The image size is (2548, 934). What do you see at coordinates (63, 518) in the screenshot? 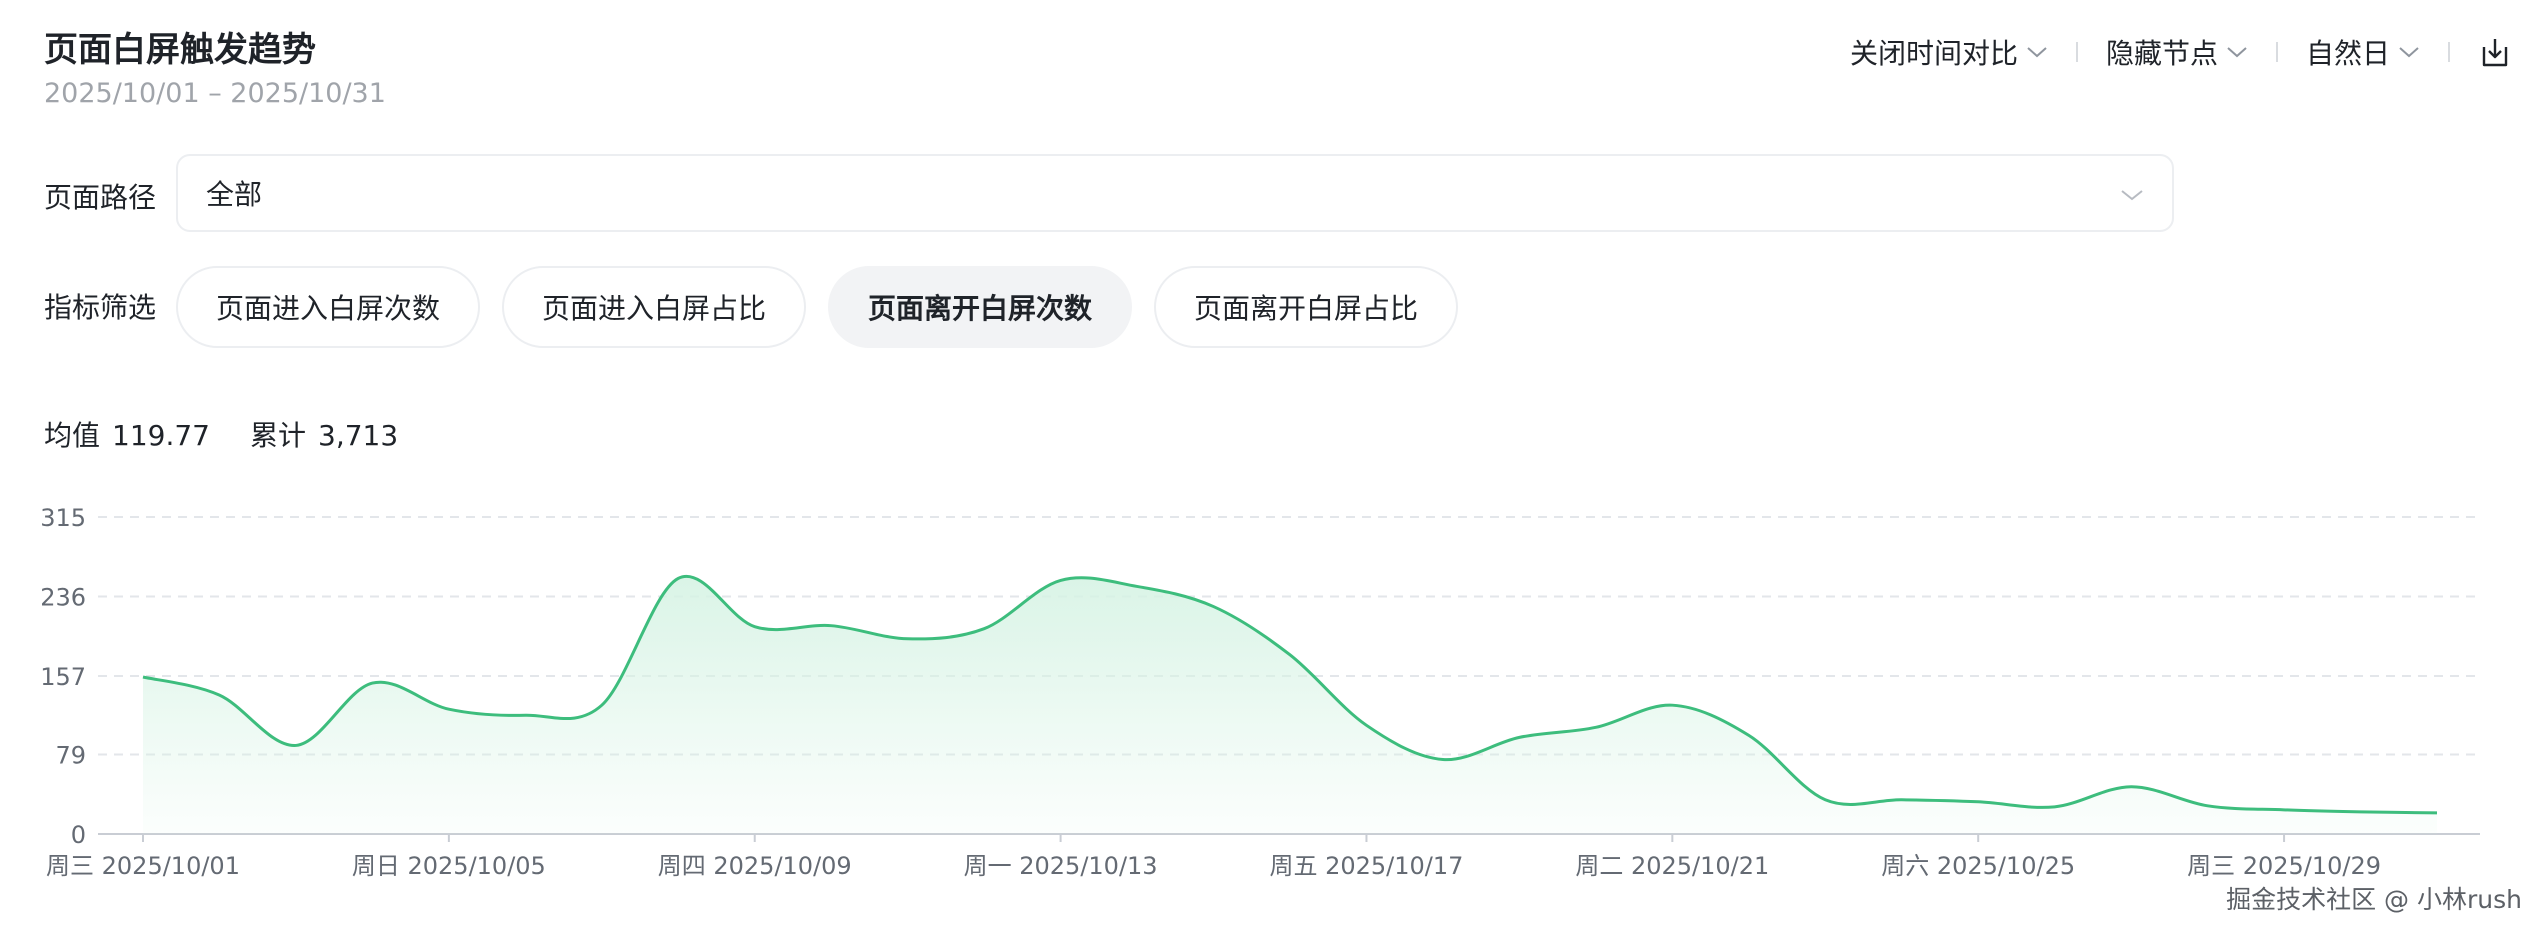
I see `y-tick-label: 315` at bounding box center [63, 518].